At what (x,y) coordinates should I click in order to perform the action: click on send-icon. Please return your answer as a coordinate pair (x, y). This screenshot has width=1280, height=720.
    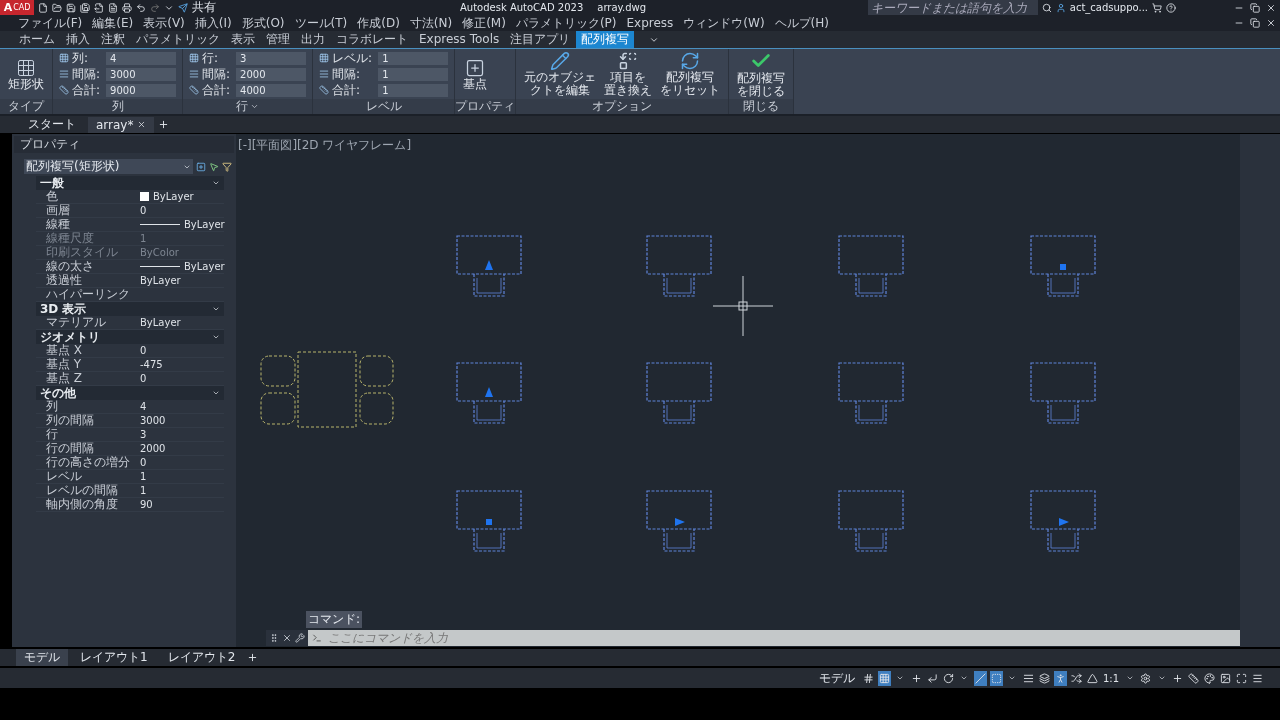
    Looking at the image, I should click on (183, 7).